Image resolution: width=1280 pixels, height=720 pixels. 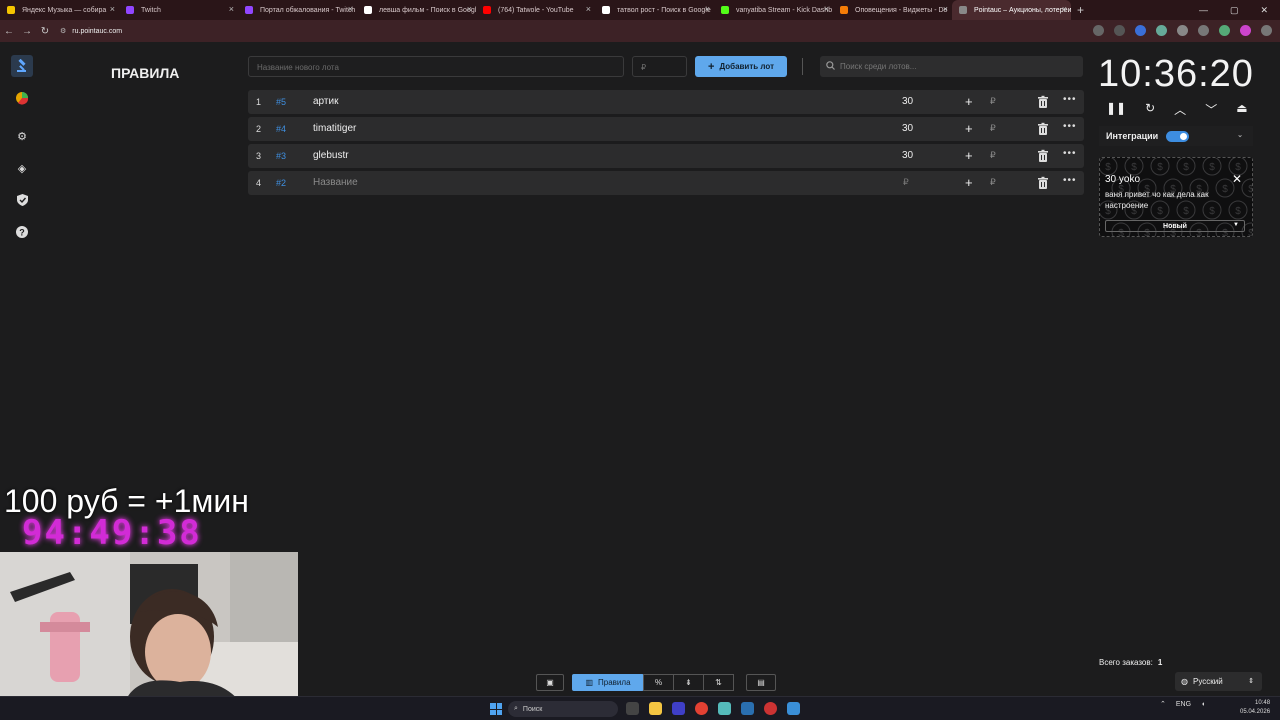 What do you see at coordinates (63, 31) in the screenshot?
I see `site-info-icon: ⚙` at bounding box center [63, 31].